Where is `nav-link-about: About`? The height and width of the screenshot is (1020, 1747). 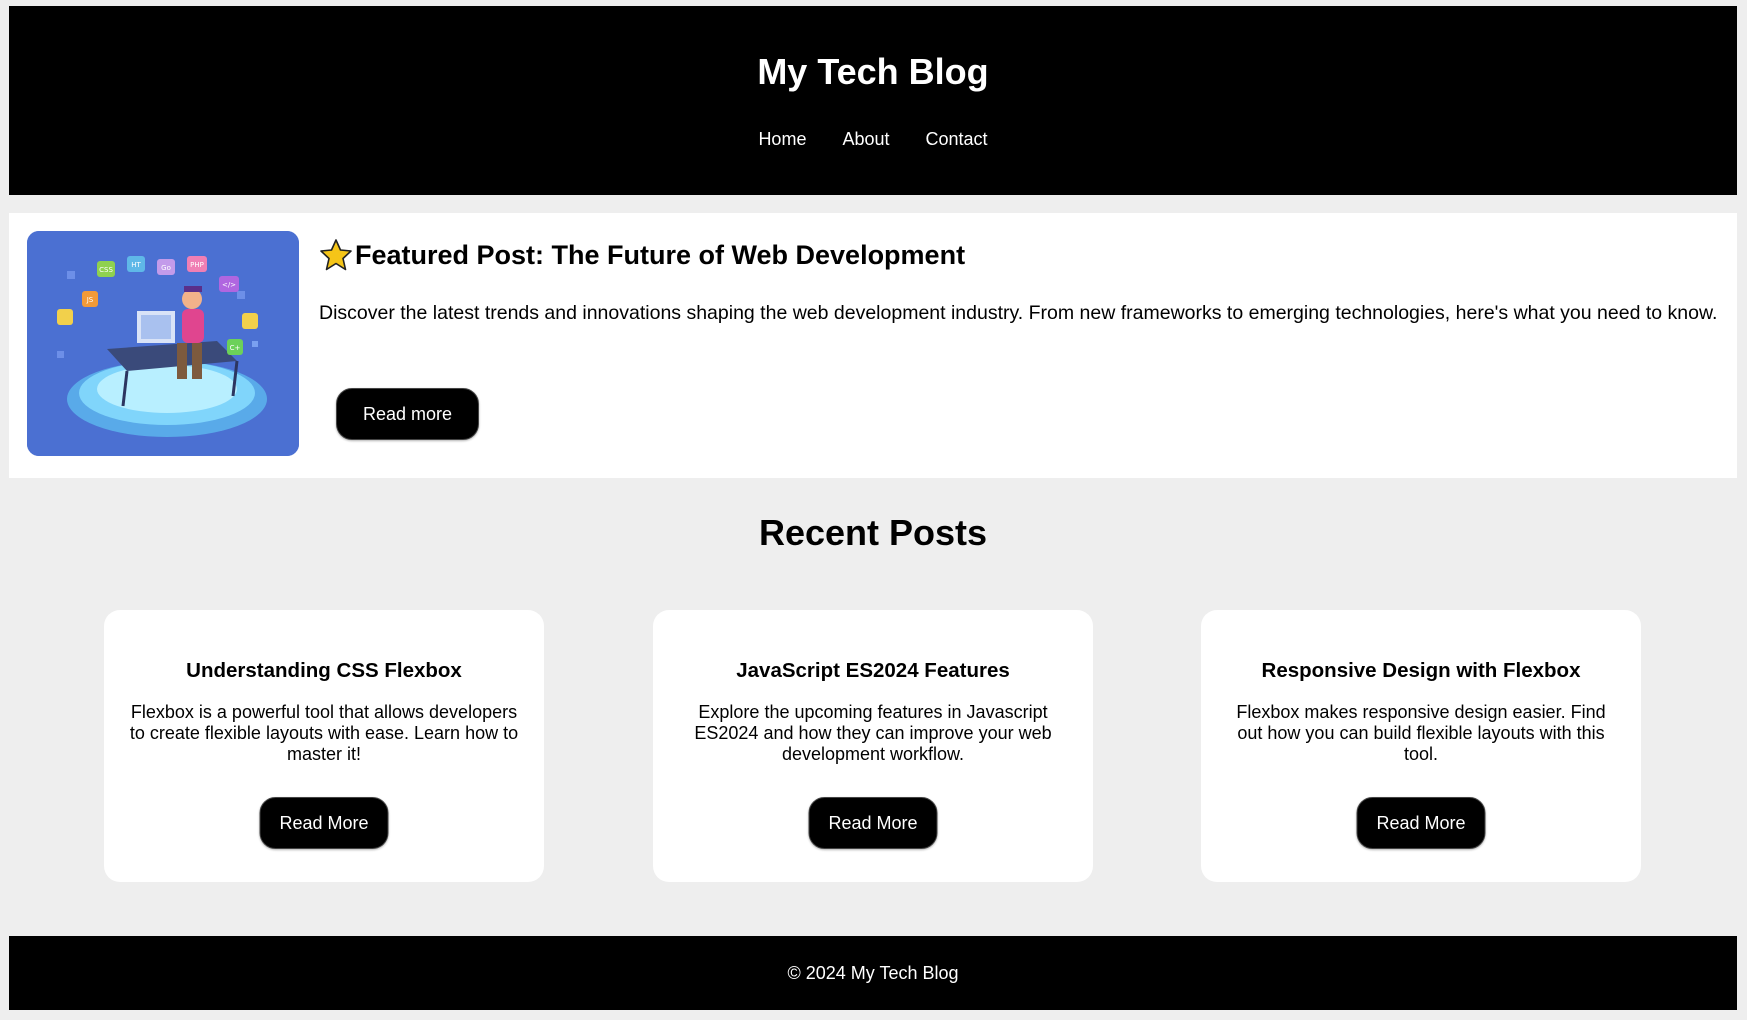 nav-link-about: About is located at coordinates (865, 139).